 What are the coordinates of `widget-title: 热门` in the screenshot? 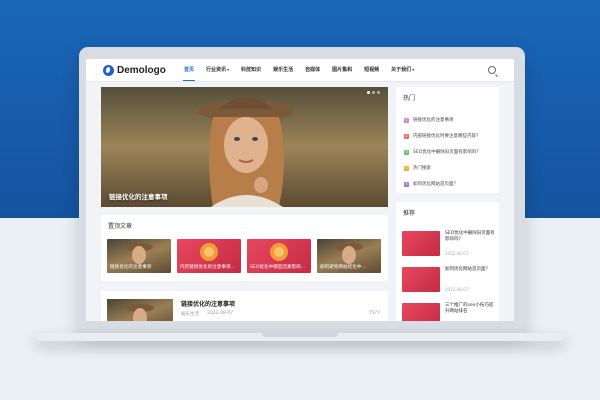 It's located at (409, 98).